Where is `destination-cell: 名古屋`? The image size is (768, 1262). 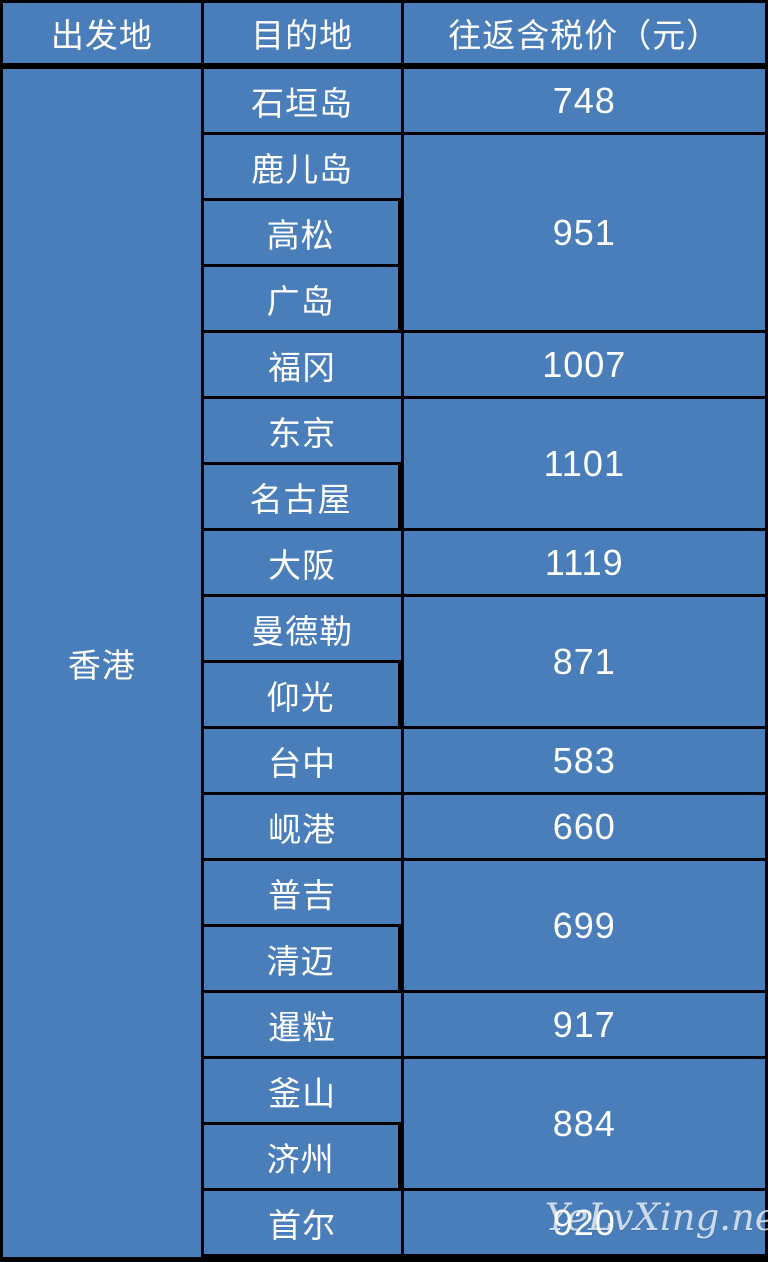
destination-cell: 名古屋 is located at coordinates (300, 495).